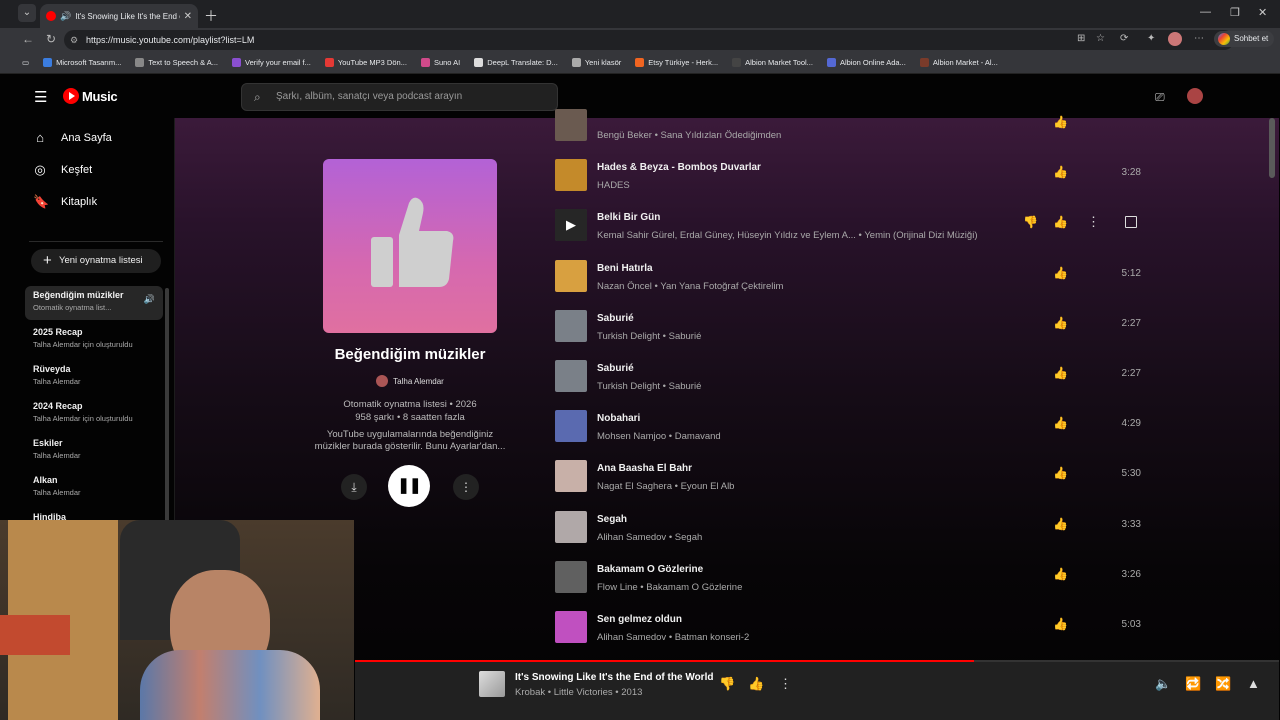  Describe the element at coordinates (1262, 12) in the screenshot. I see `close-window-icon: ✕` at that location.